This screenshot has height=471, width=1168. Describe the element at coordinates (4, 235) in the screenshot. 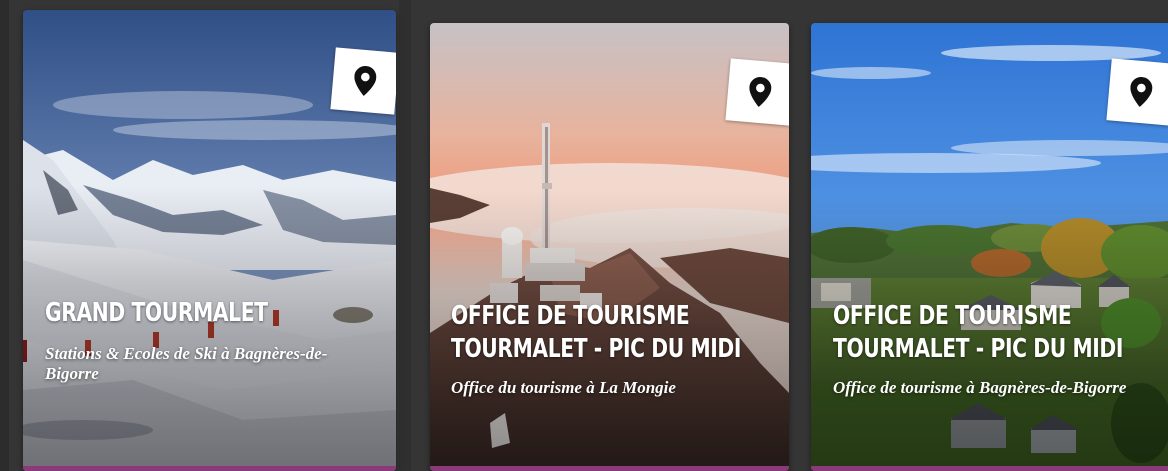

I see `left-edge` at that location.